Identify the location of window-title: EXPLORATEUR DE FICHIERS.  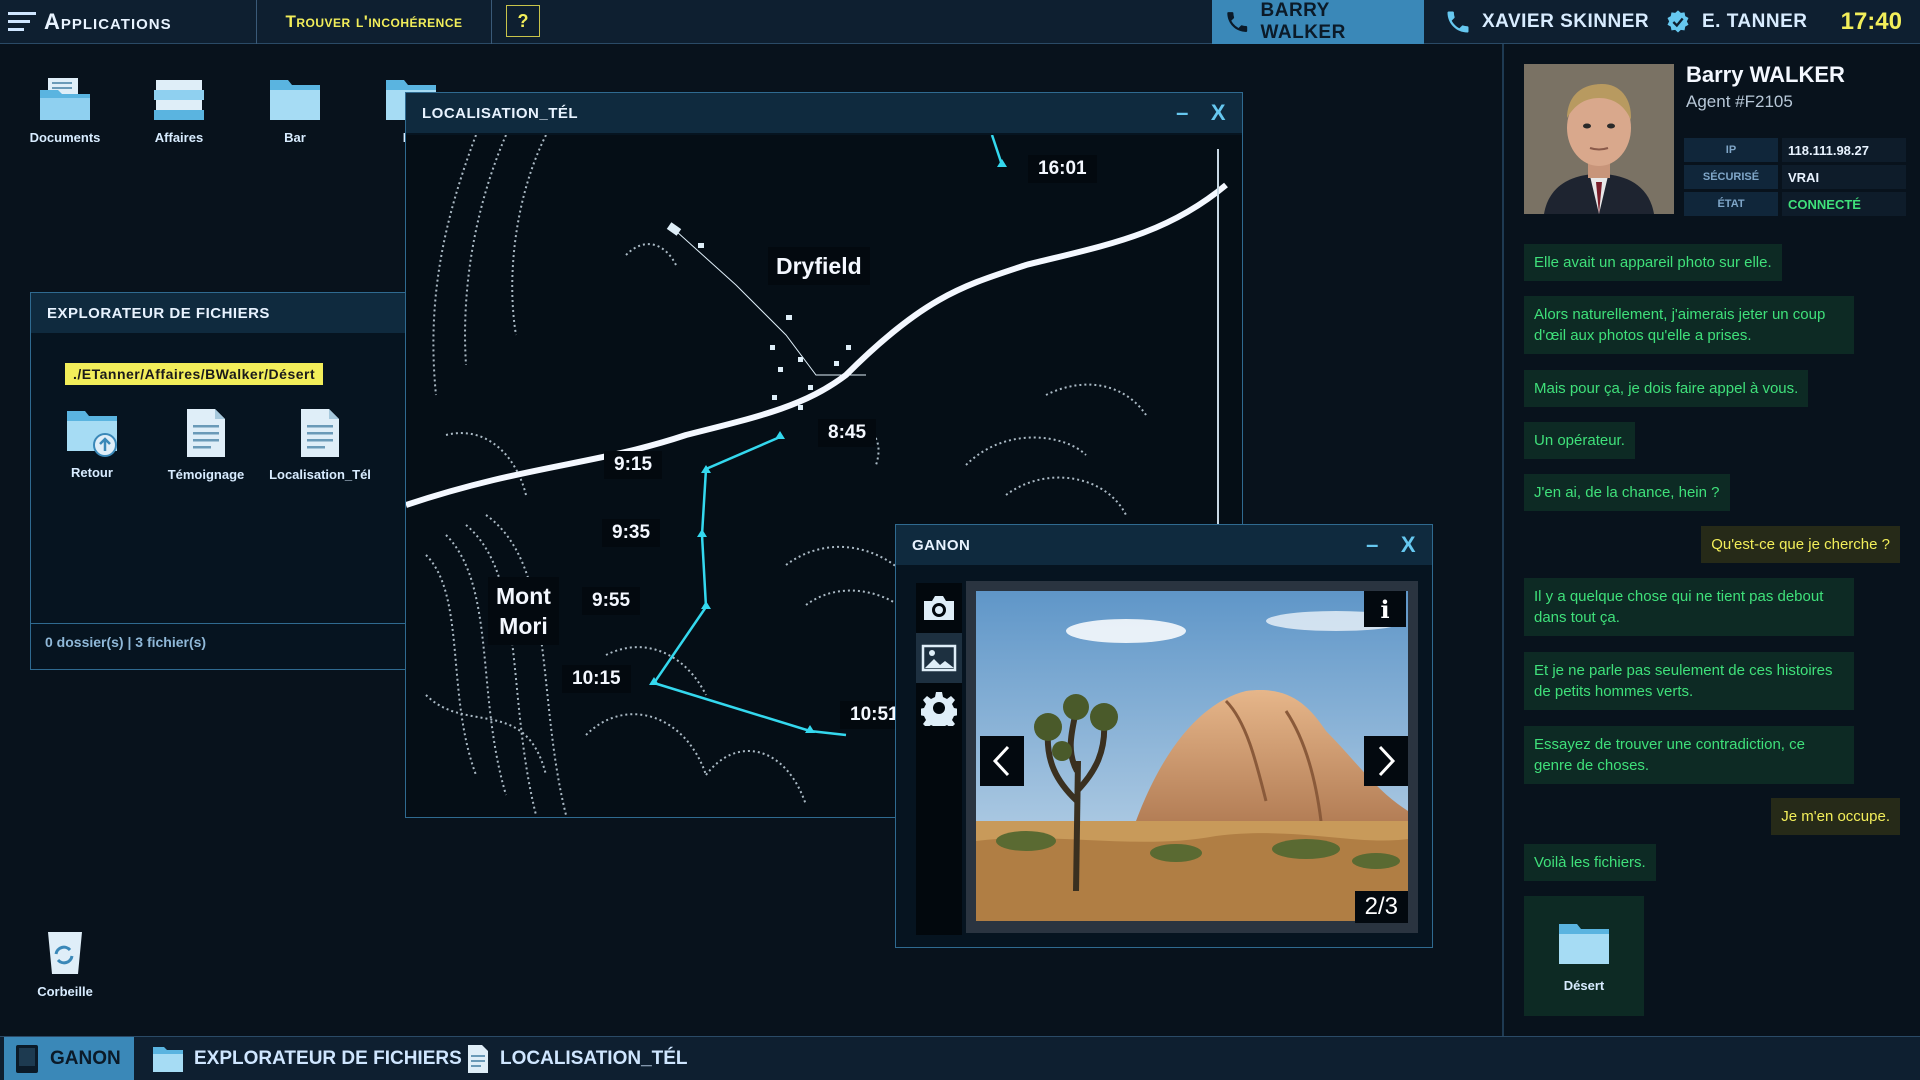
(158, 313).